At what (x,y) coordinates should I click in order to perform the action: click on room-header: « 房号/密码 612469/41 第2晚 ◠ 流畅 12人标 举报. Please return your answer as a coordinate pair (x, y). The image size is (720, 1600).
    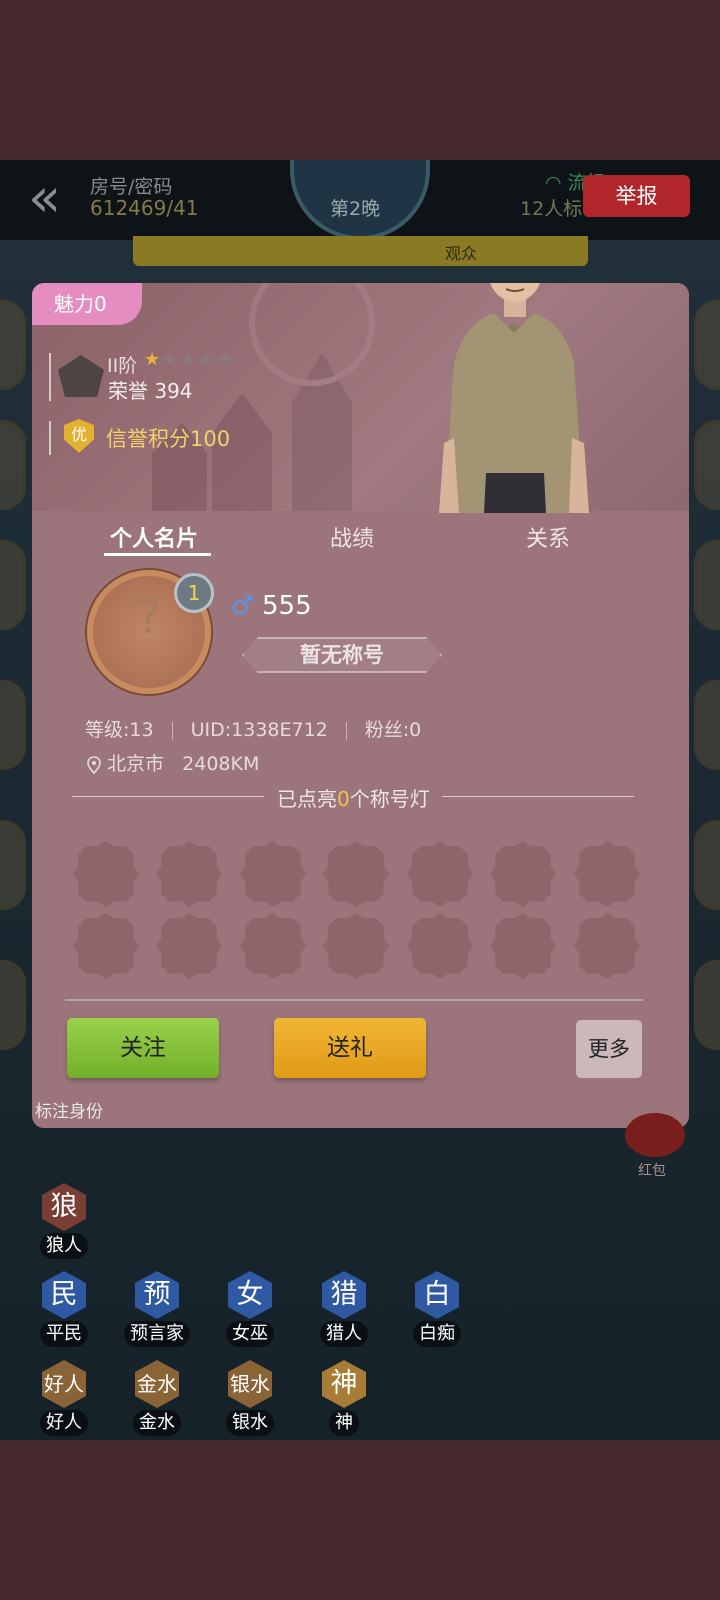
    Looking at the image, I should click on (360, 200).